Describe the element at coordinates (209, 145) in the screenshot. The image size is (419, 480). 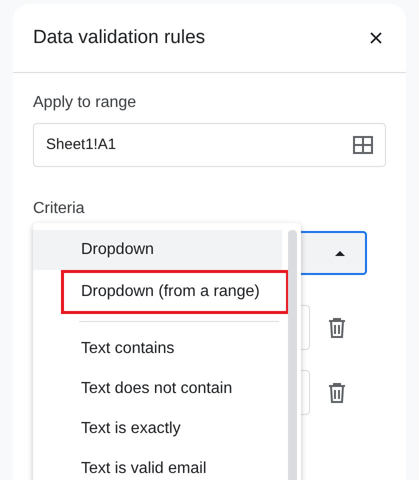
I see `range-field: Sheet1!A1` at that location.